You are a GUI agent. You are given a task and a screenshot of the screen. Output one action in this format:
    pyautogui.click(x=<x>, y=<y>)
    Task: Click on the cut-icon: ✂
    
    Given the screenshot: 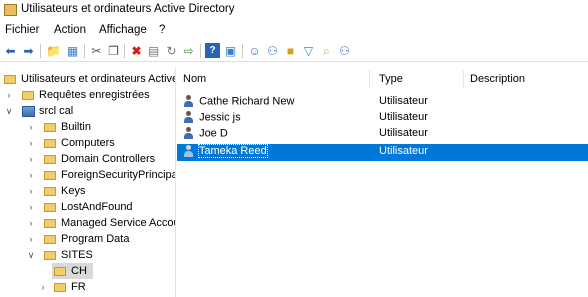 What is the action you would take?
    pyautogui.click(x=96, y=50)
    